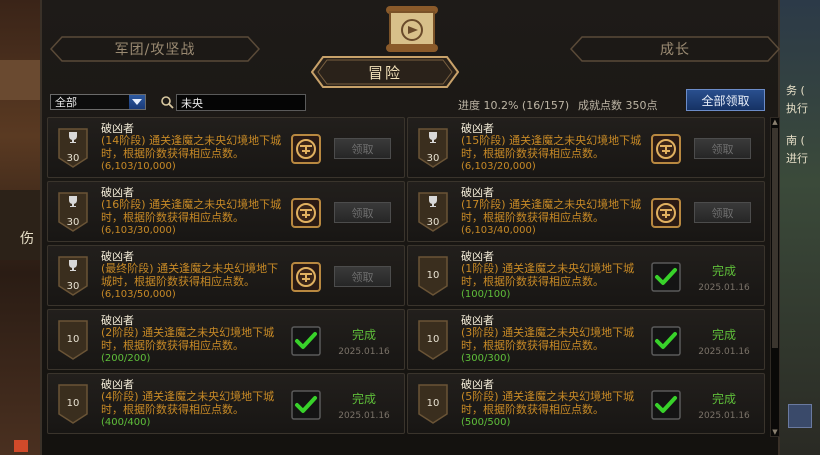  What do you see at coordinates (775, 432) in the screenshot?
I see `scroll-down-icon: ▼` at bounding box center [775, 432].